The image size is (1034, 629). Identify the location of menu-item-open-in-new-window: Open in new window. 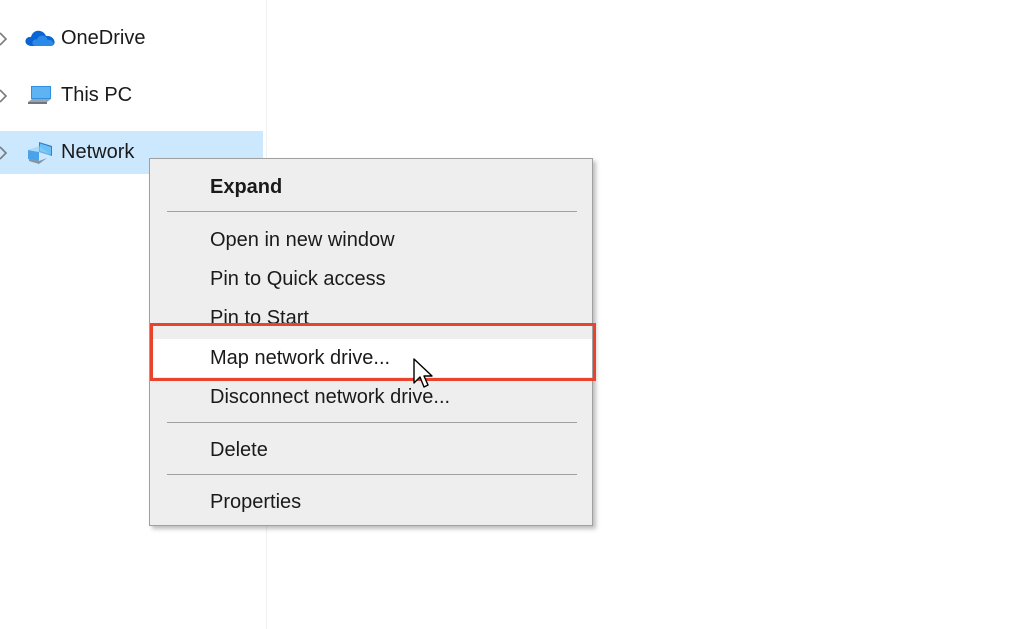
(371, 240).